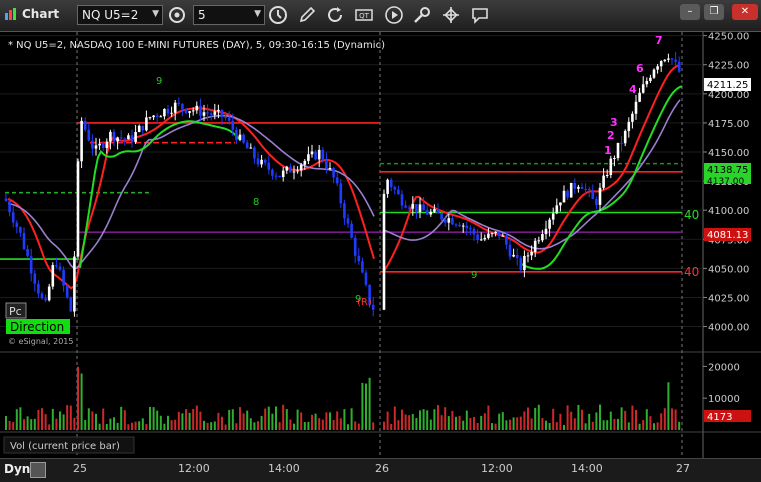 This screenshot has height=482, width=761. What do you see at coordinates (278, 15) in the screenshot?
I see `clock-icon` at bounding box center [278, 15].